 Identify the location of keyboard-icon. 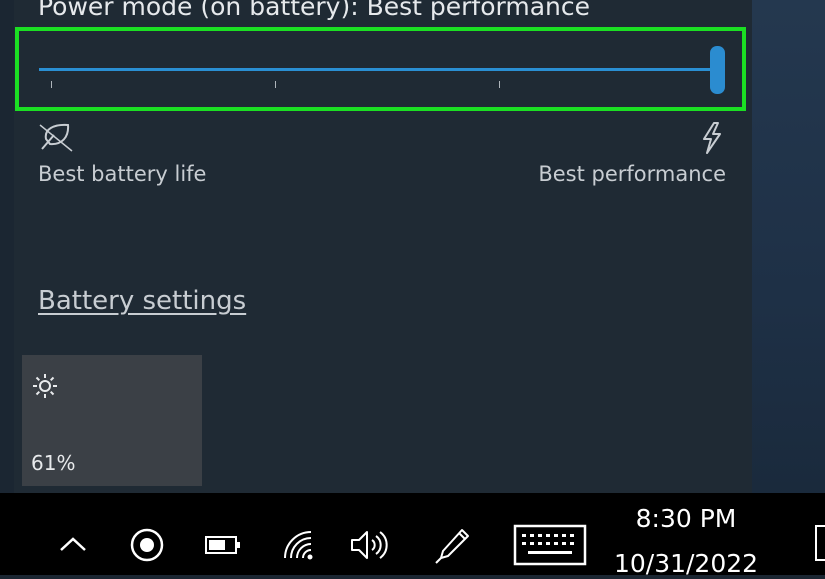
(550, 545).